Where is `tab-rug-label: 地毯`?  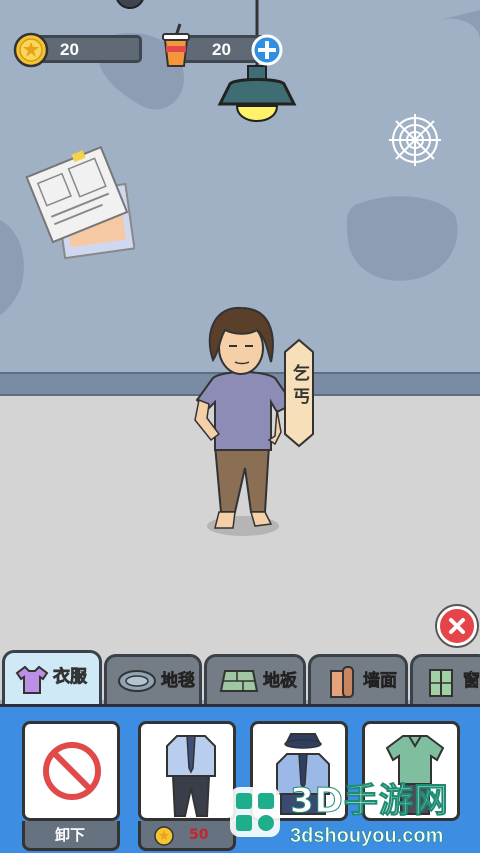
tab-rug-label: 地毯 is located at coordinates (178, 681).